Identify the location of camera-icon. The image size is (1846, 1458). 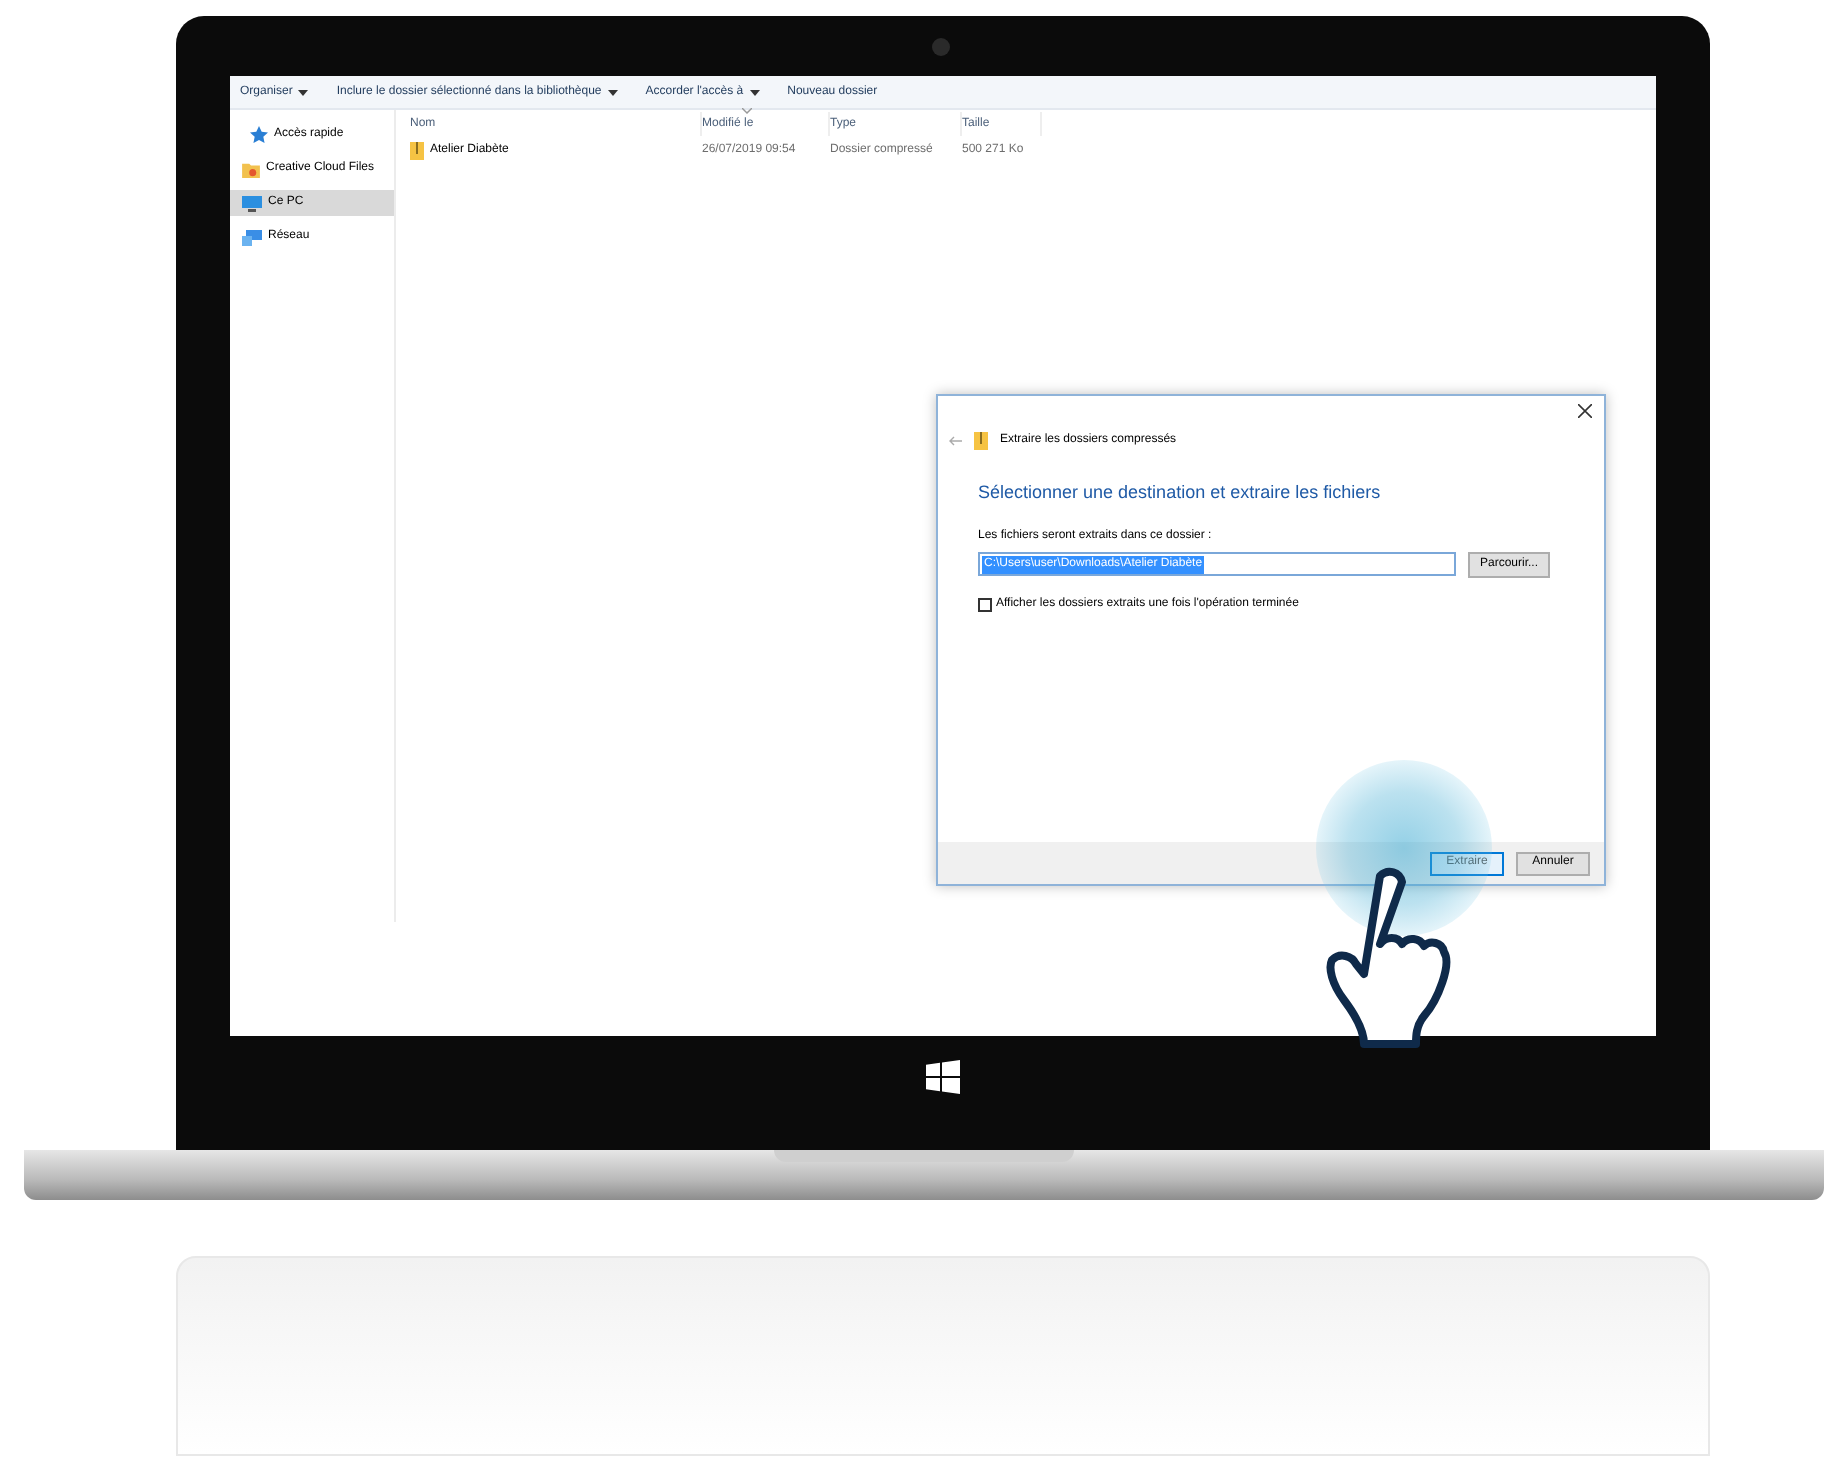
(941, 47).